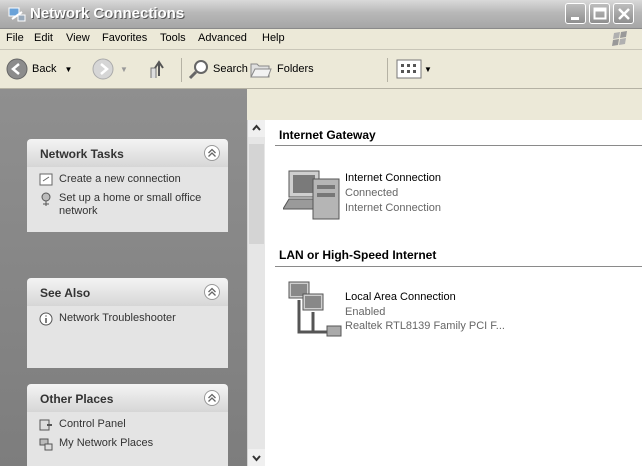 This screenshot has width=642, height=466. What do you see at coordinates (103, 69) in the screenshot?
I see `forward-arrow-icon` at bounding box center [103, 69].